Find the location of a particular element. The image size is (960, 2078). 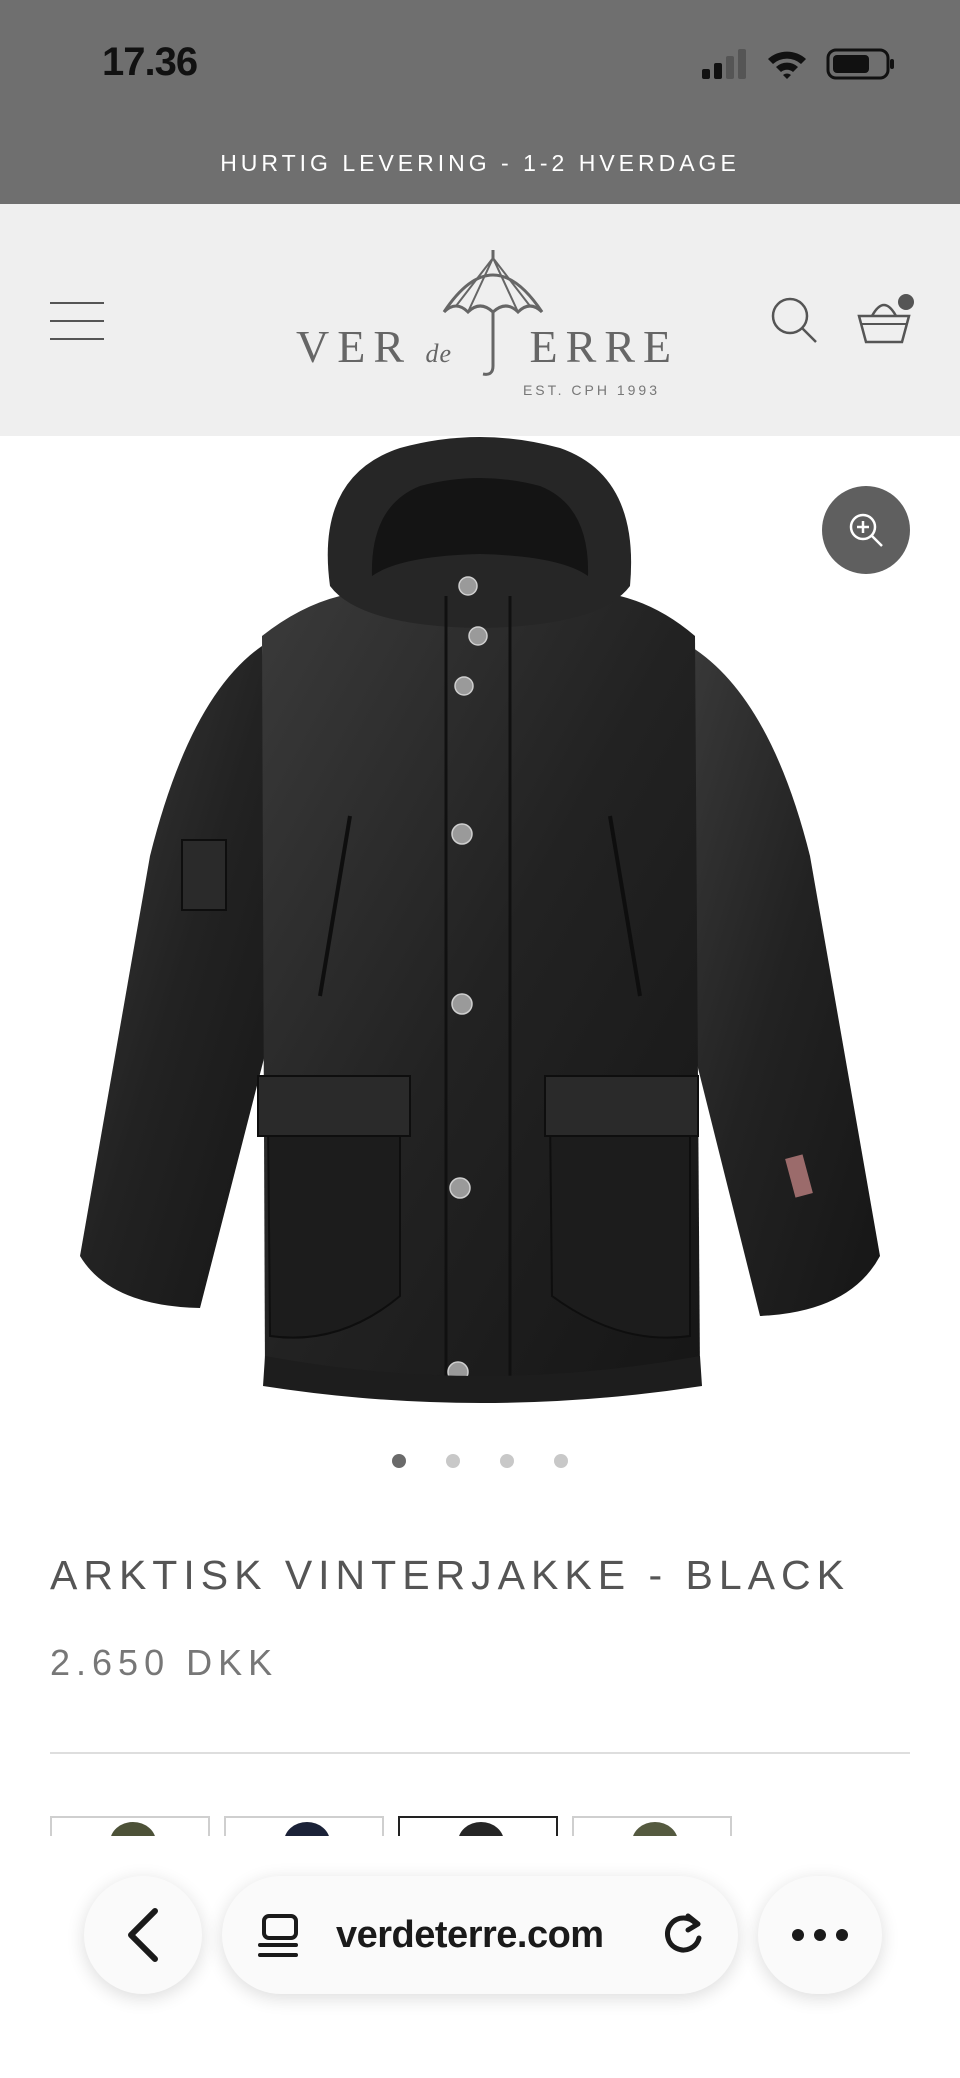

announcement-bar: HURTIG LEVERING - 1-2 HVERDAGE is located at coordinates (480, 163).